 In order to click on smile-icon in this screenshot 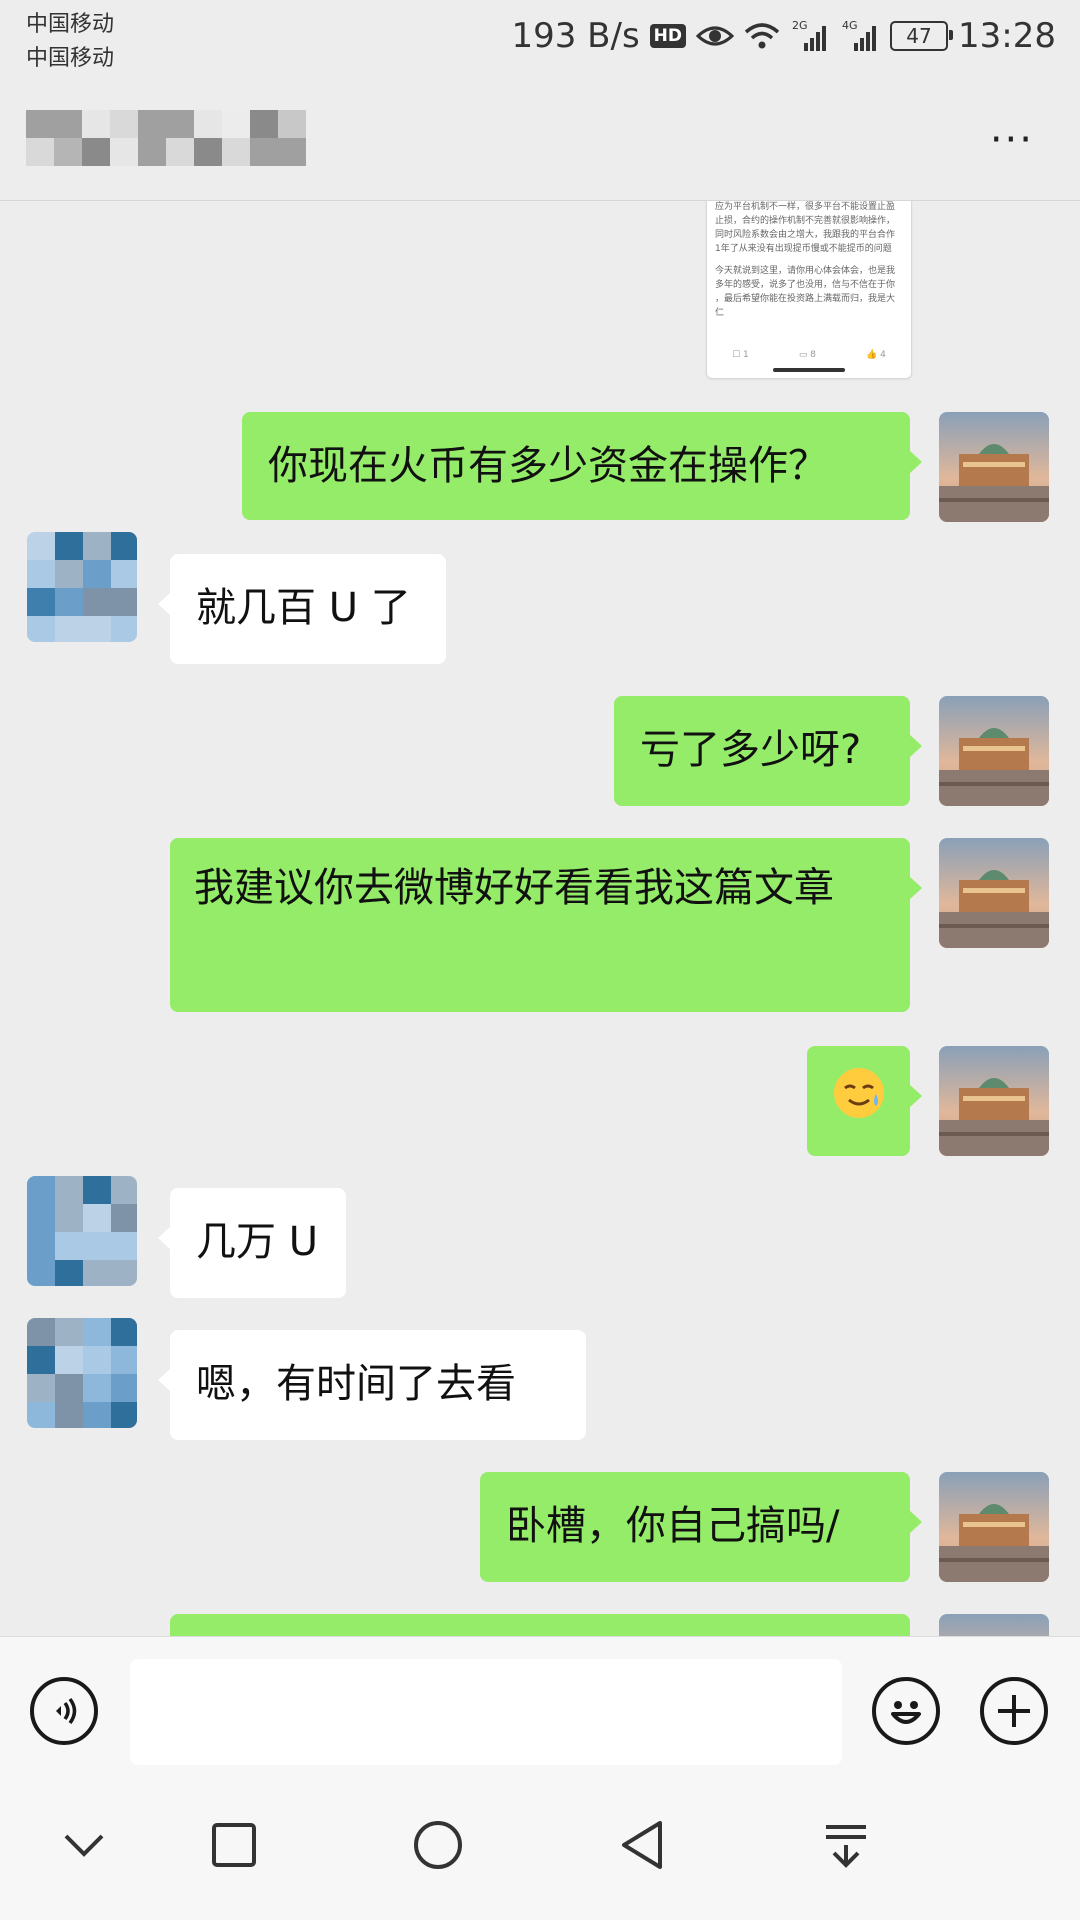, I will do `click(906, 1712)`.